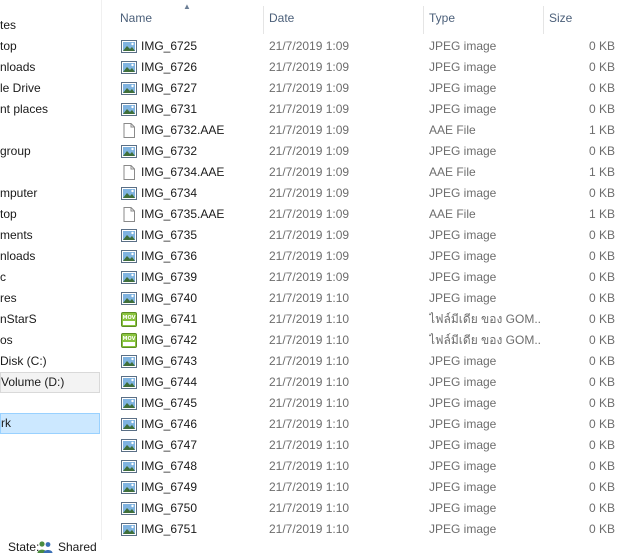 This screenshot has width=624, height=556. What do you see at coordinates (363, 46) in the screenshot?
I see `file-row: IMG_6725 21/7/2019 1:09 JPEG image 0 KB` at bounding box center [363, 46].